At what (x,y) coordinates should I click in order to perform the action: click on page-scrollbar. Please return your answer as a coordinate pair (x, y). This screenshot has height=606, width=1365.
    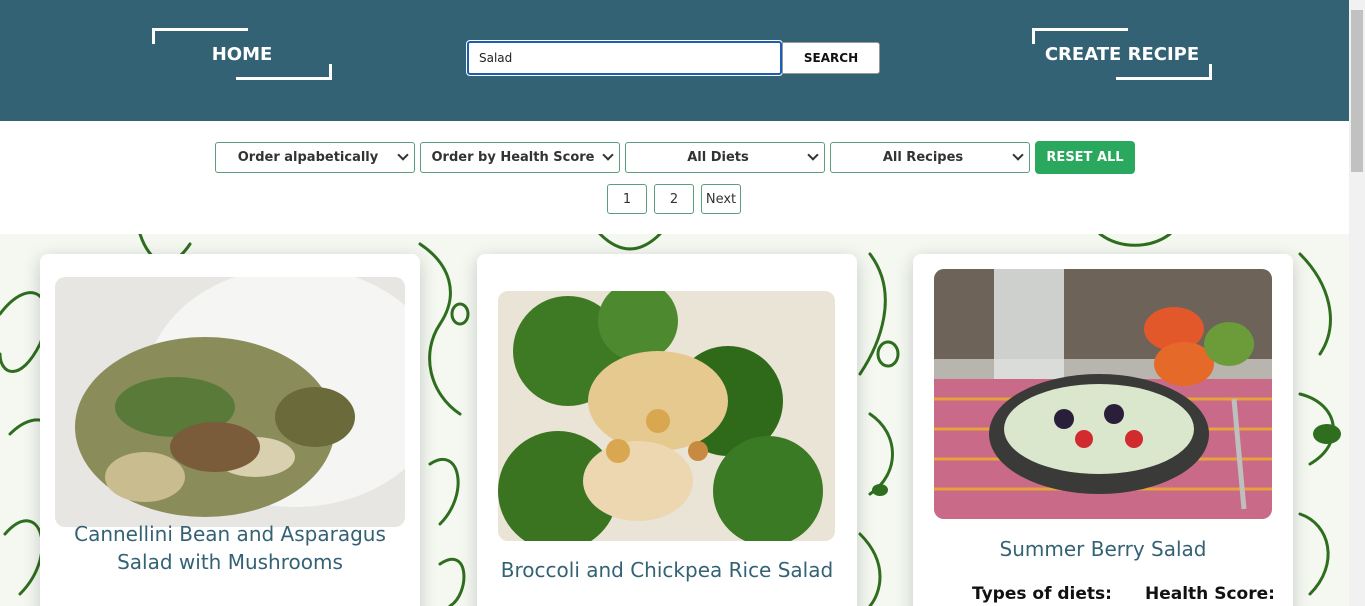
    Looking at the image, I should click on (1357, 303).